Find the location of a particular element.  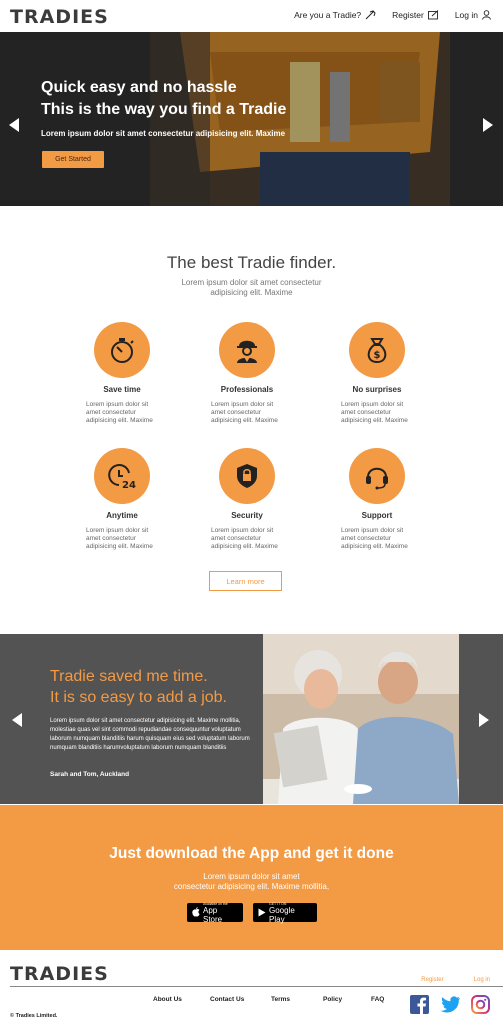

testimonial-prev-arrow-icon is located at coordinates (17, 720).